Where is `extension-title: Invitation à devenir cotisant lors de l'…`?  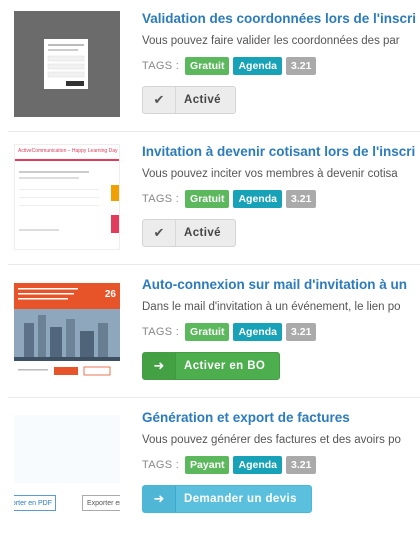 extension-title: Invitation à devenir cotisant lors de l'… is located at coordinates (281, 151).